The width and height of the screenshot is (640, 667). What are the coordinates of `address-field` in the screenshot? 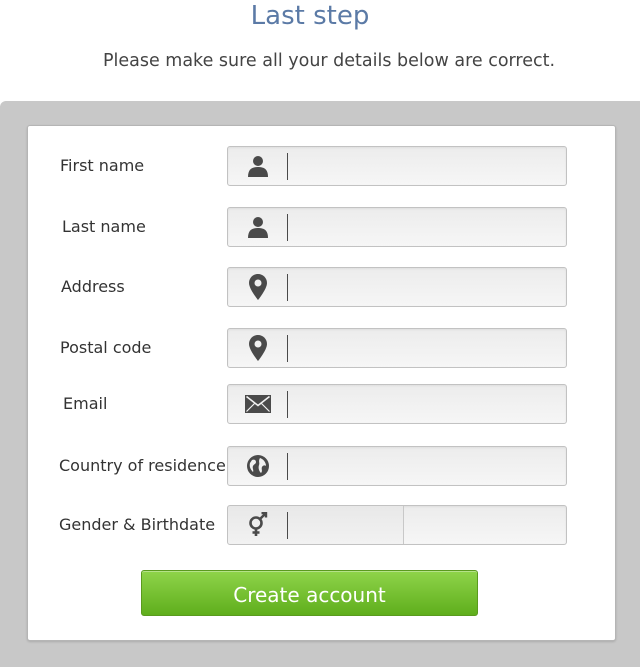 It's located at (397, 287).